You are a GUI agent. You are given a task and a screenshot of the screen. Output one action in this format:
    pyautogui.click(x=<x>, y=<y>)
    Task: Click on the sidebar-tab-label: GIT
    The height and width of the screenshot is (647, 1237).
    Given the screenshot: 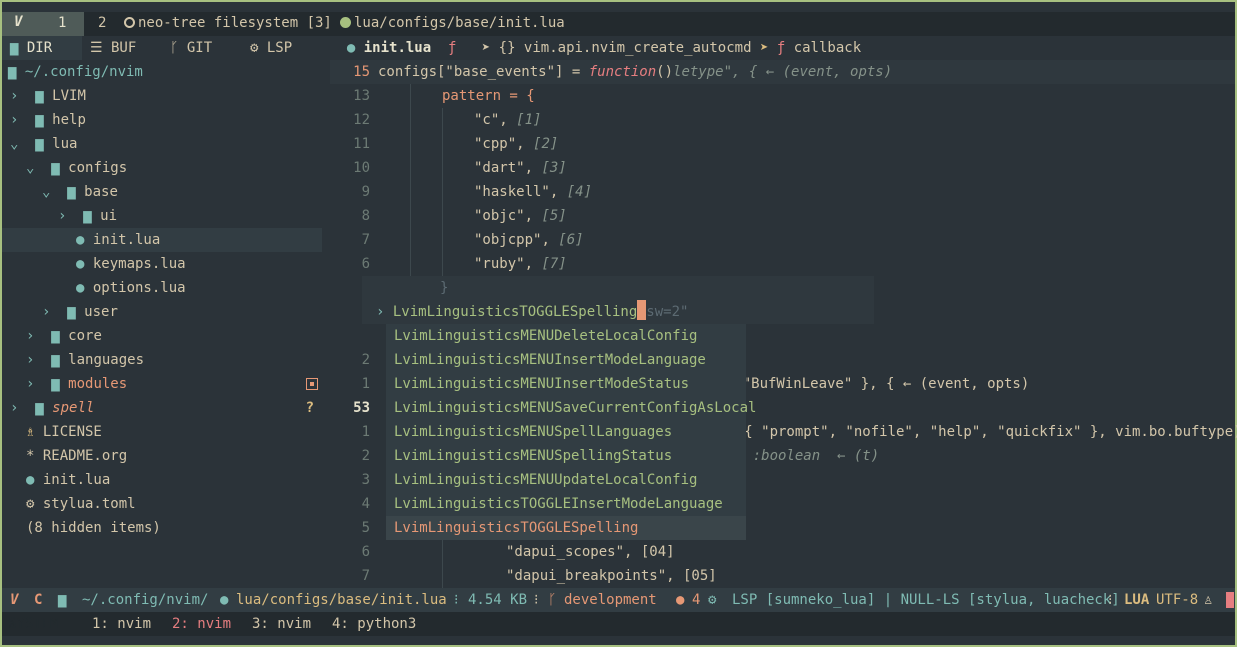 What is the action you would take?
    pyautogui.click(x=199, y=48)
    